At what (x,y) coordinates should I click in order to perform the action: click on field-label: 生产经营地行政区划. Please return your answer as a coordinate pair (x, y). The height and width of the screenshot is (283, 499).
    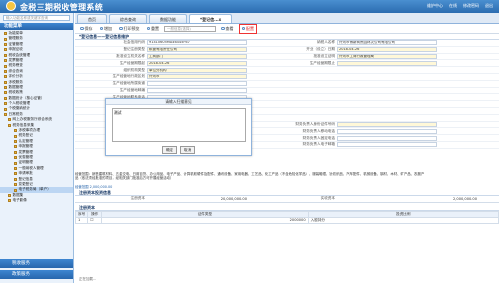
    Looking at the image, I should click on (128, 76).